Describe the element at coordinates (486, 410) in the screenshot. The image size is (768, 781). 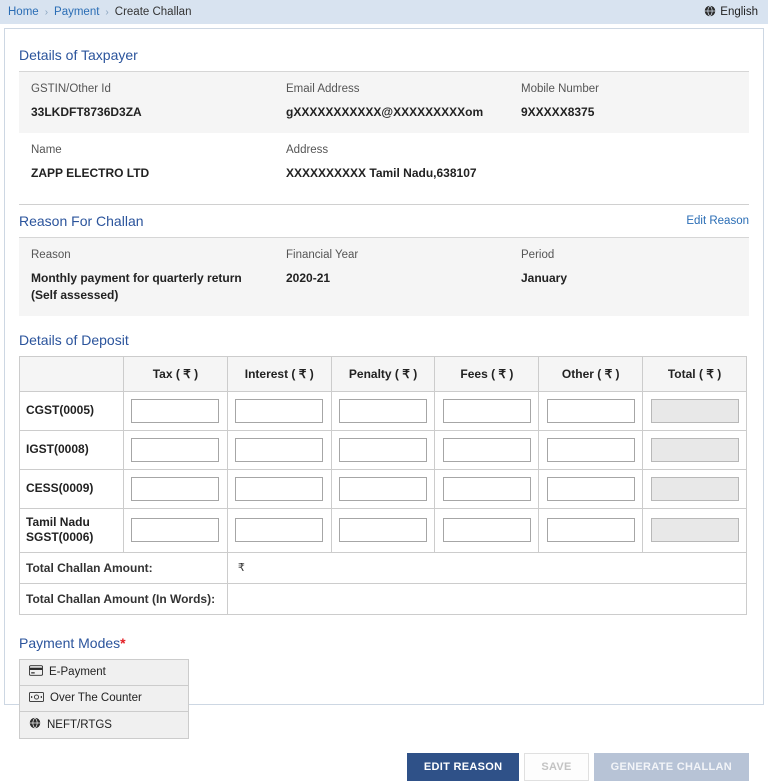
I see `cgst-fees-input` at that location.